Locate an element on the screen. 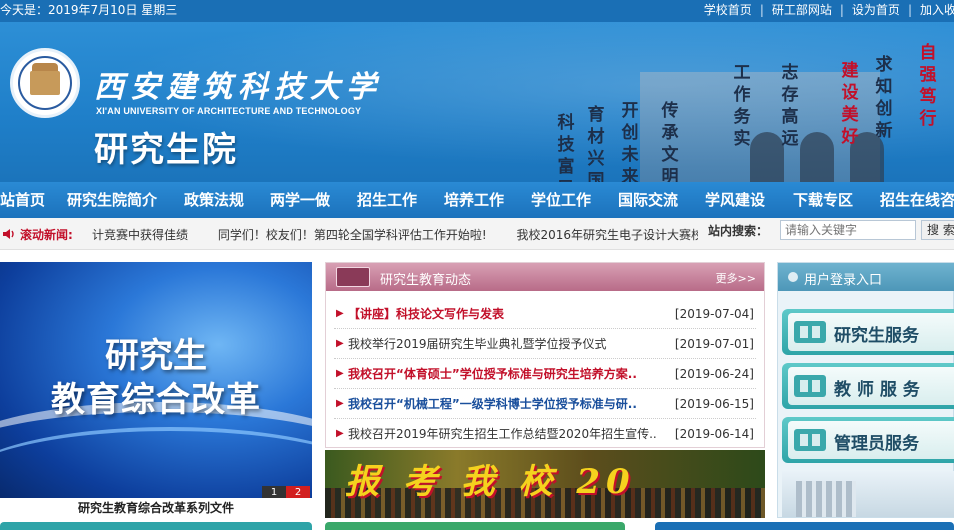 This screenshot has width=954, height=530. calligraphy-column: 志存高远 is located at coordinates (790, 106).